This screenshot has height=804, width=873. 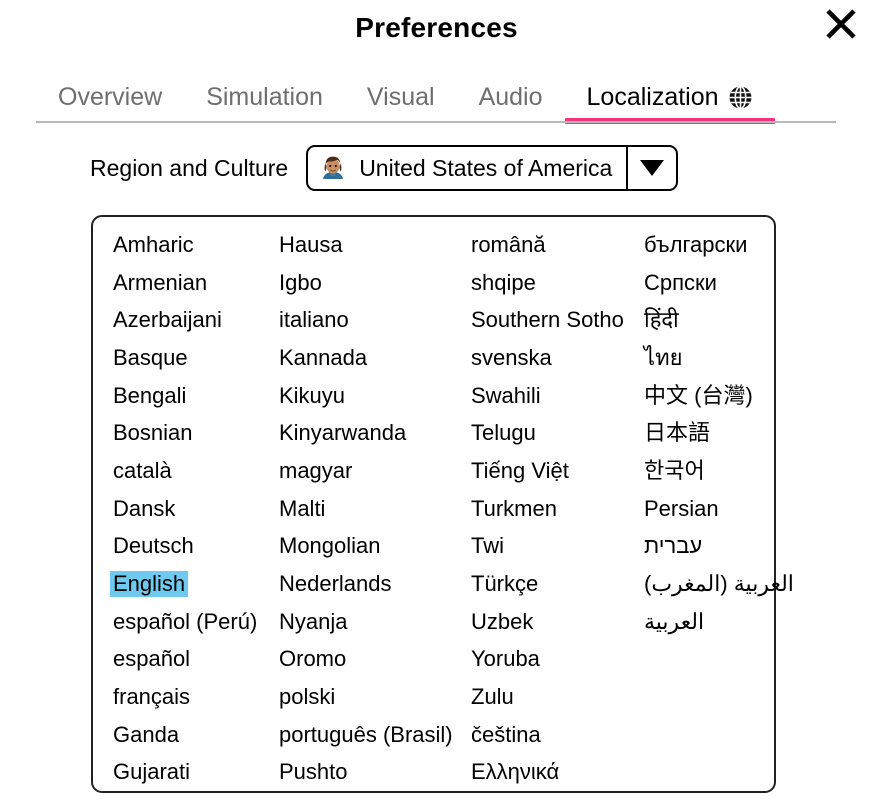 What do you see at coordinates (193, 660) in the screenshot?
I see `language-item: español` at bounding box center [193, 660].